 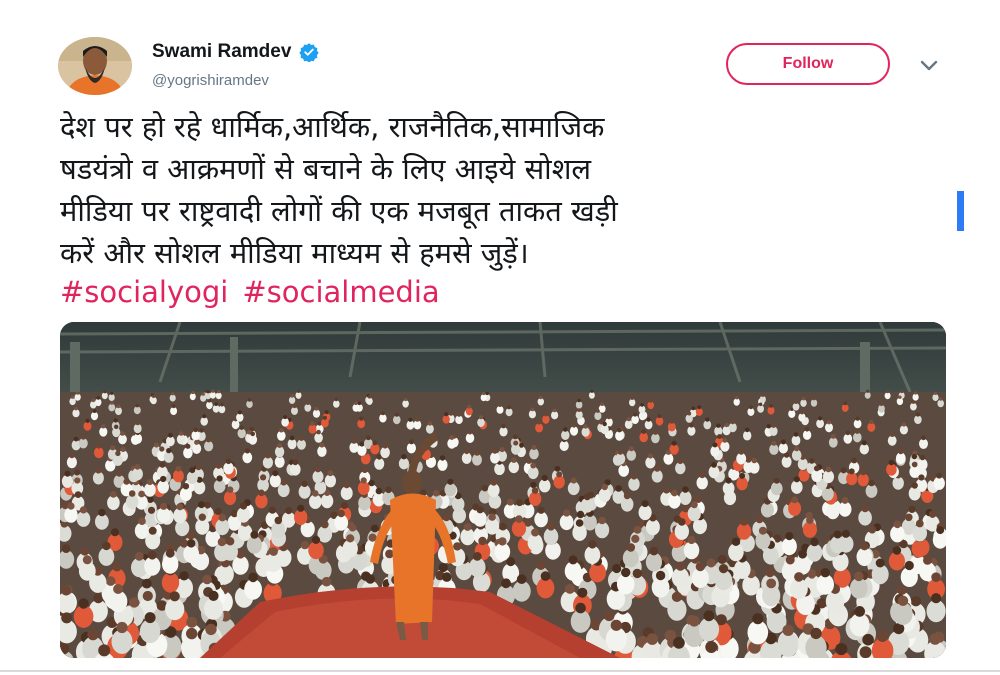 I want to click on follow-button: Follow, so click(x=808, y=64).